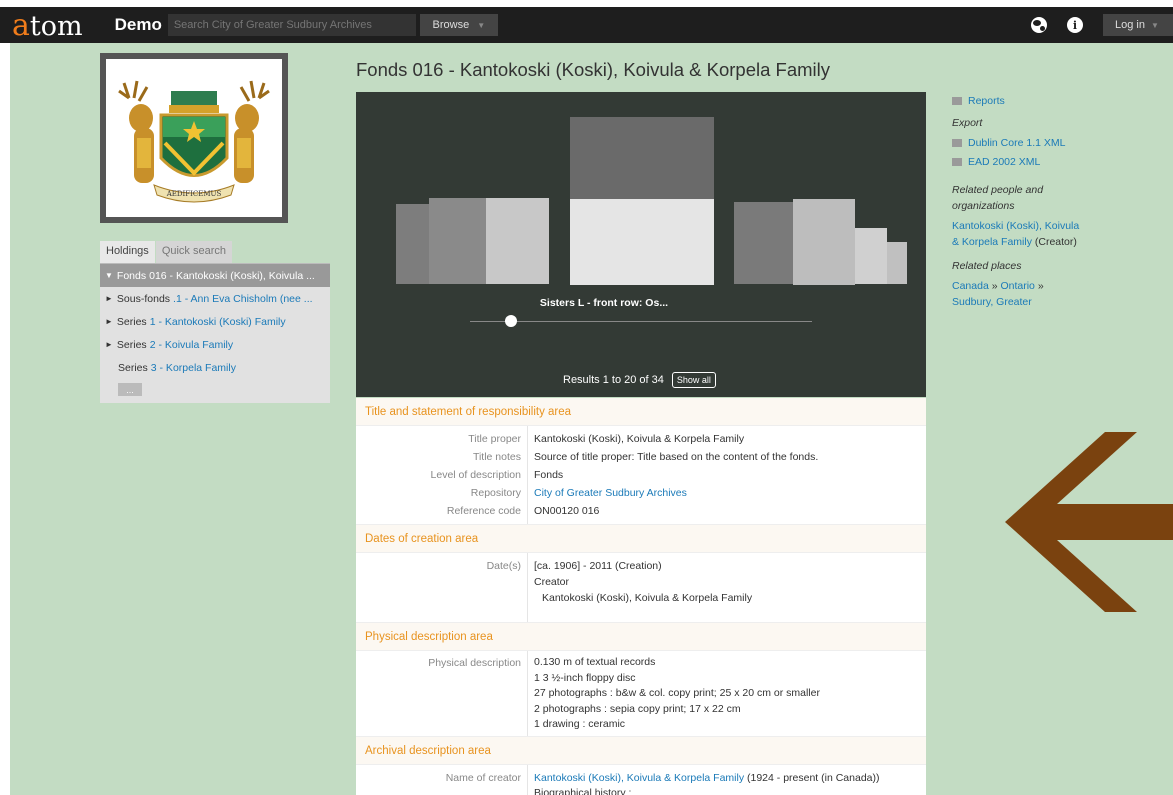  I want to click on info-icon: i, so click(1075, 25).